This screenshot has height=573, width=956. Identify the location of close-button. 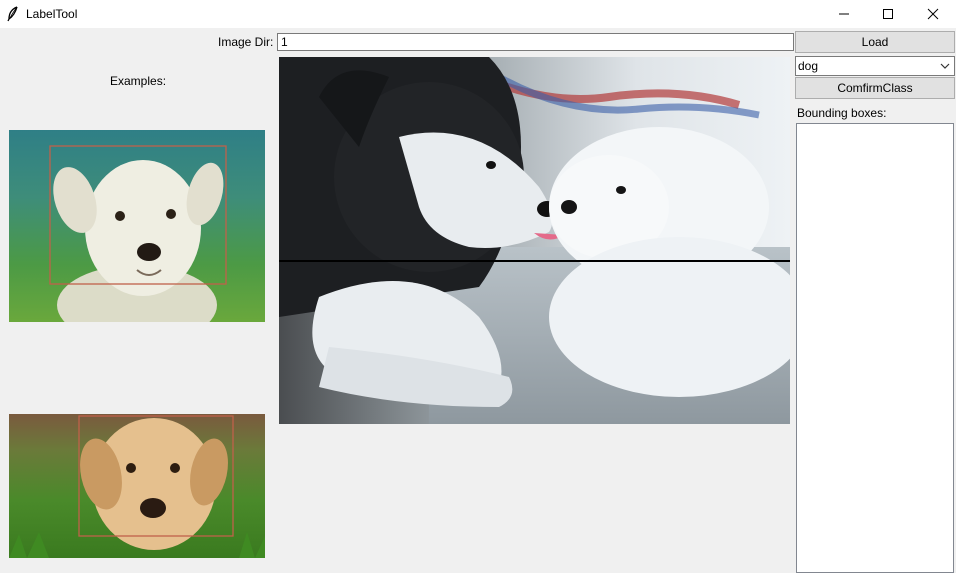
(933, 14).